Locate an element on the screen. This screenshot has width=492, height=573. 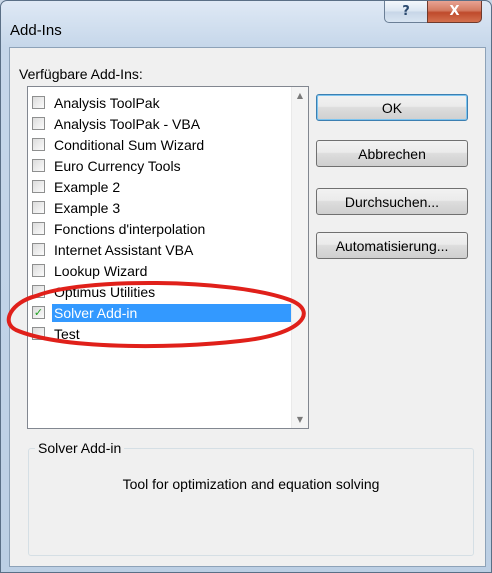
list-item-label: Euro Currency Tools is located at coordinates (117, 165).